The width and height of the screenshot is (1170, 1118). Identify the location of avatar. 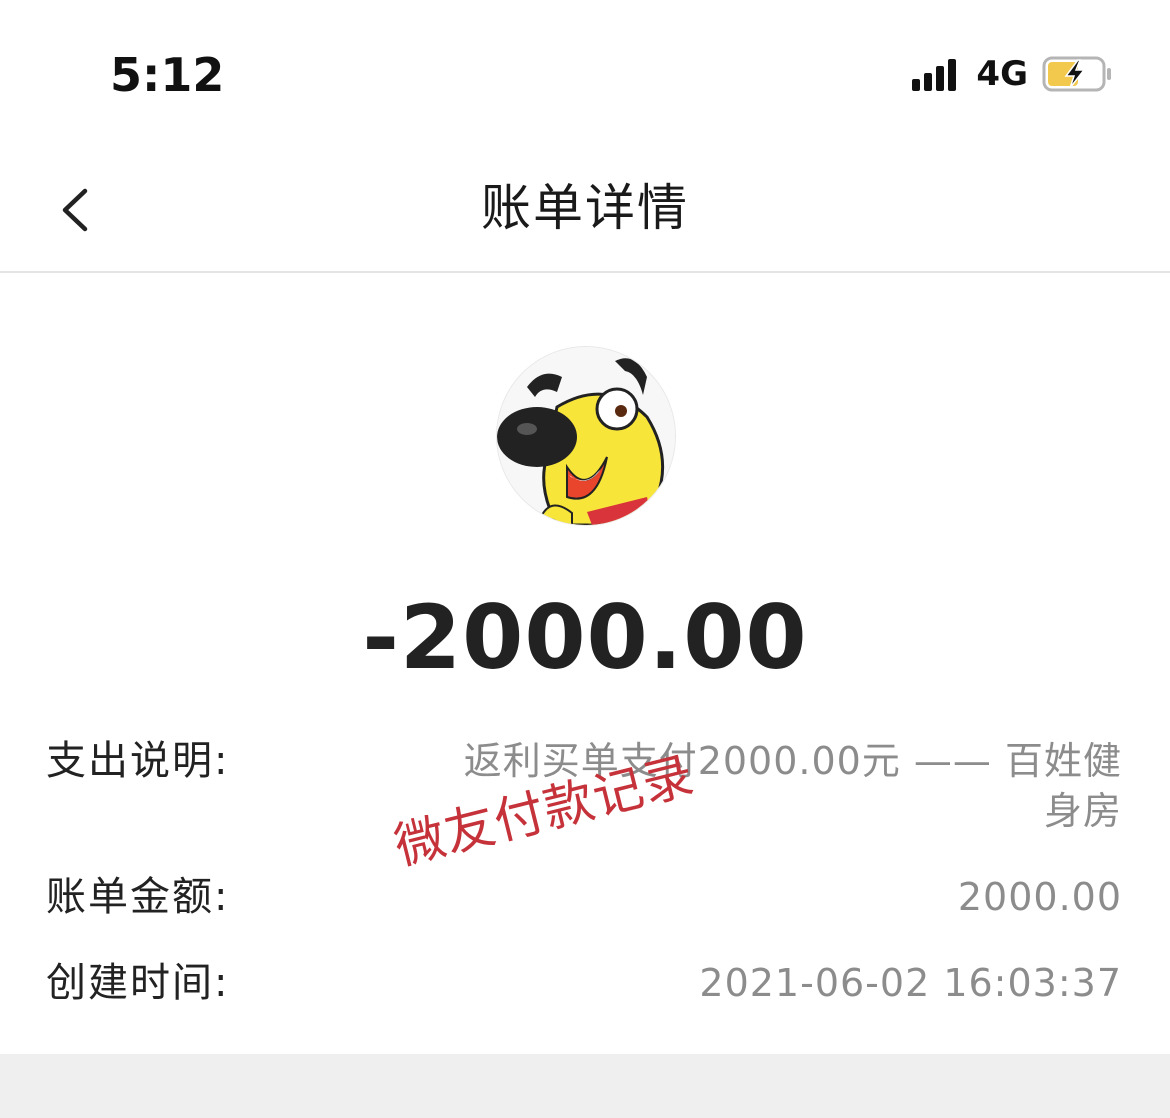
(586, 436).